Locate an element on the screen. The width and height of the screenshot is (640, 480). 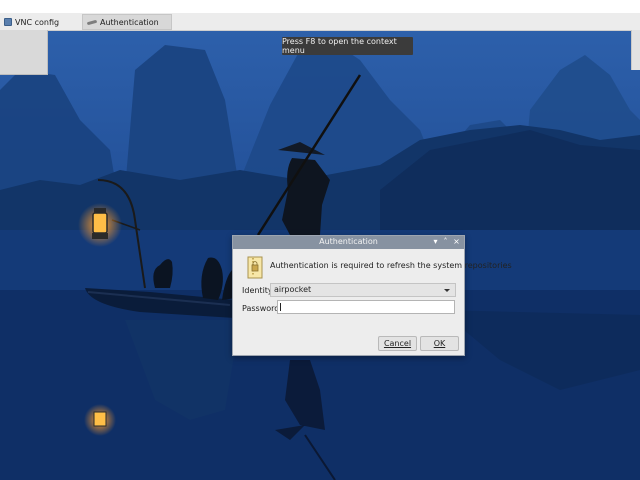
chevron-down-icon is located at coordinates (447, 290).